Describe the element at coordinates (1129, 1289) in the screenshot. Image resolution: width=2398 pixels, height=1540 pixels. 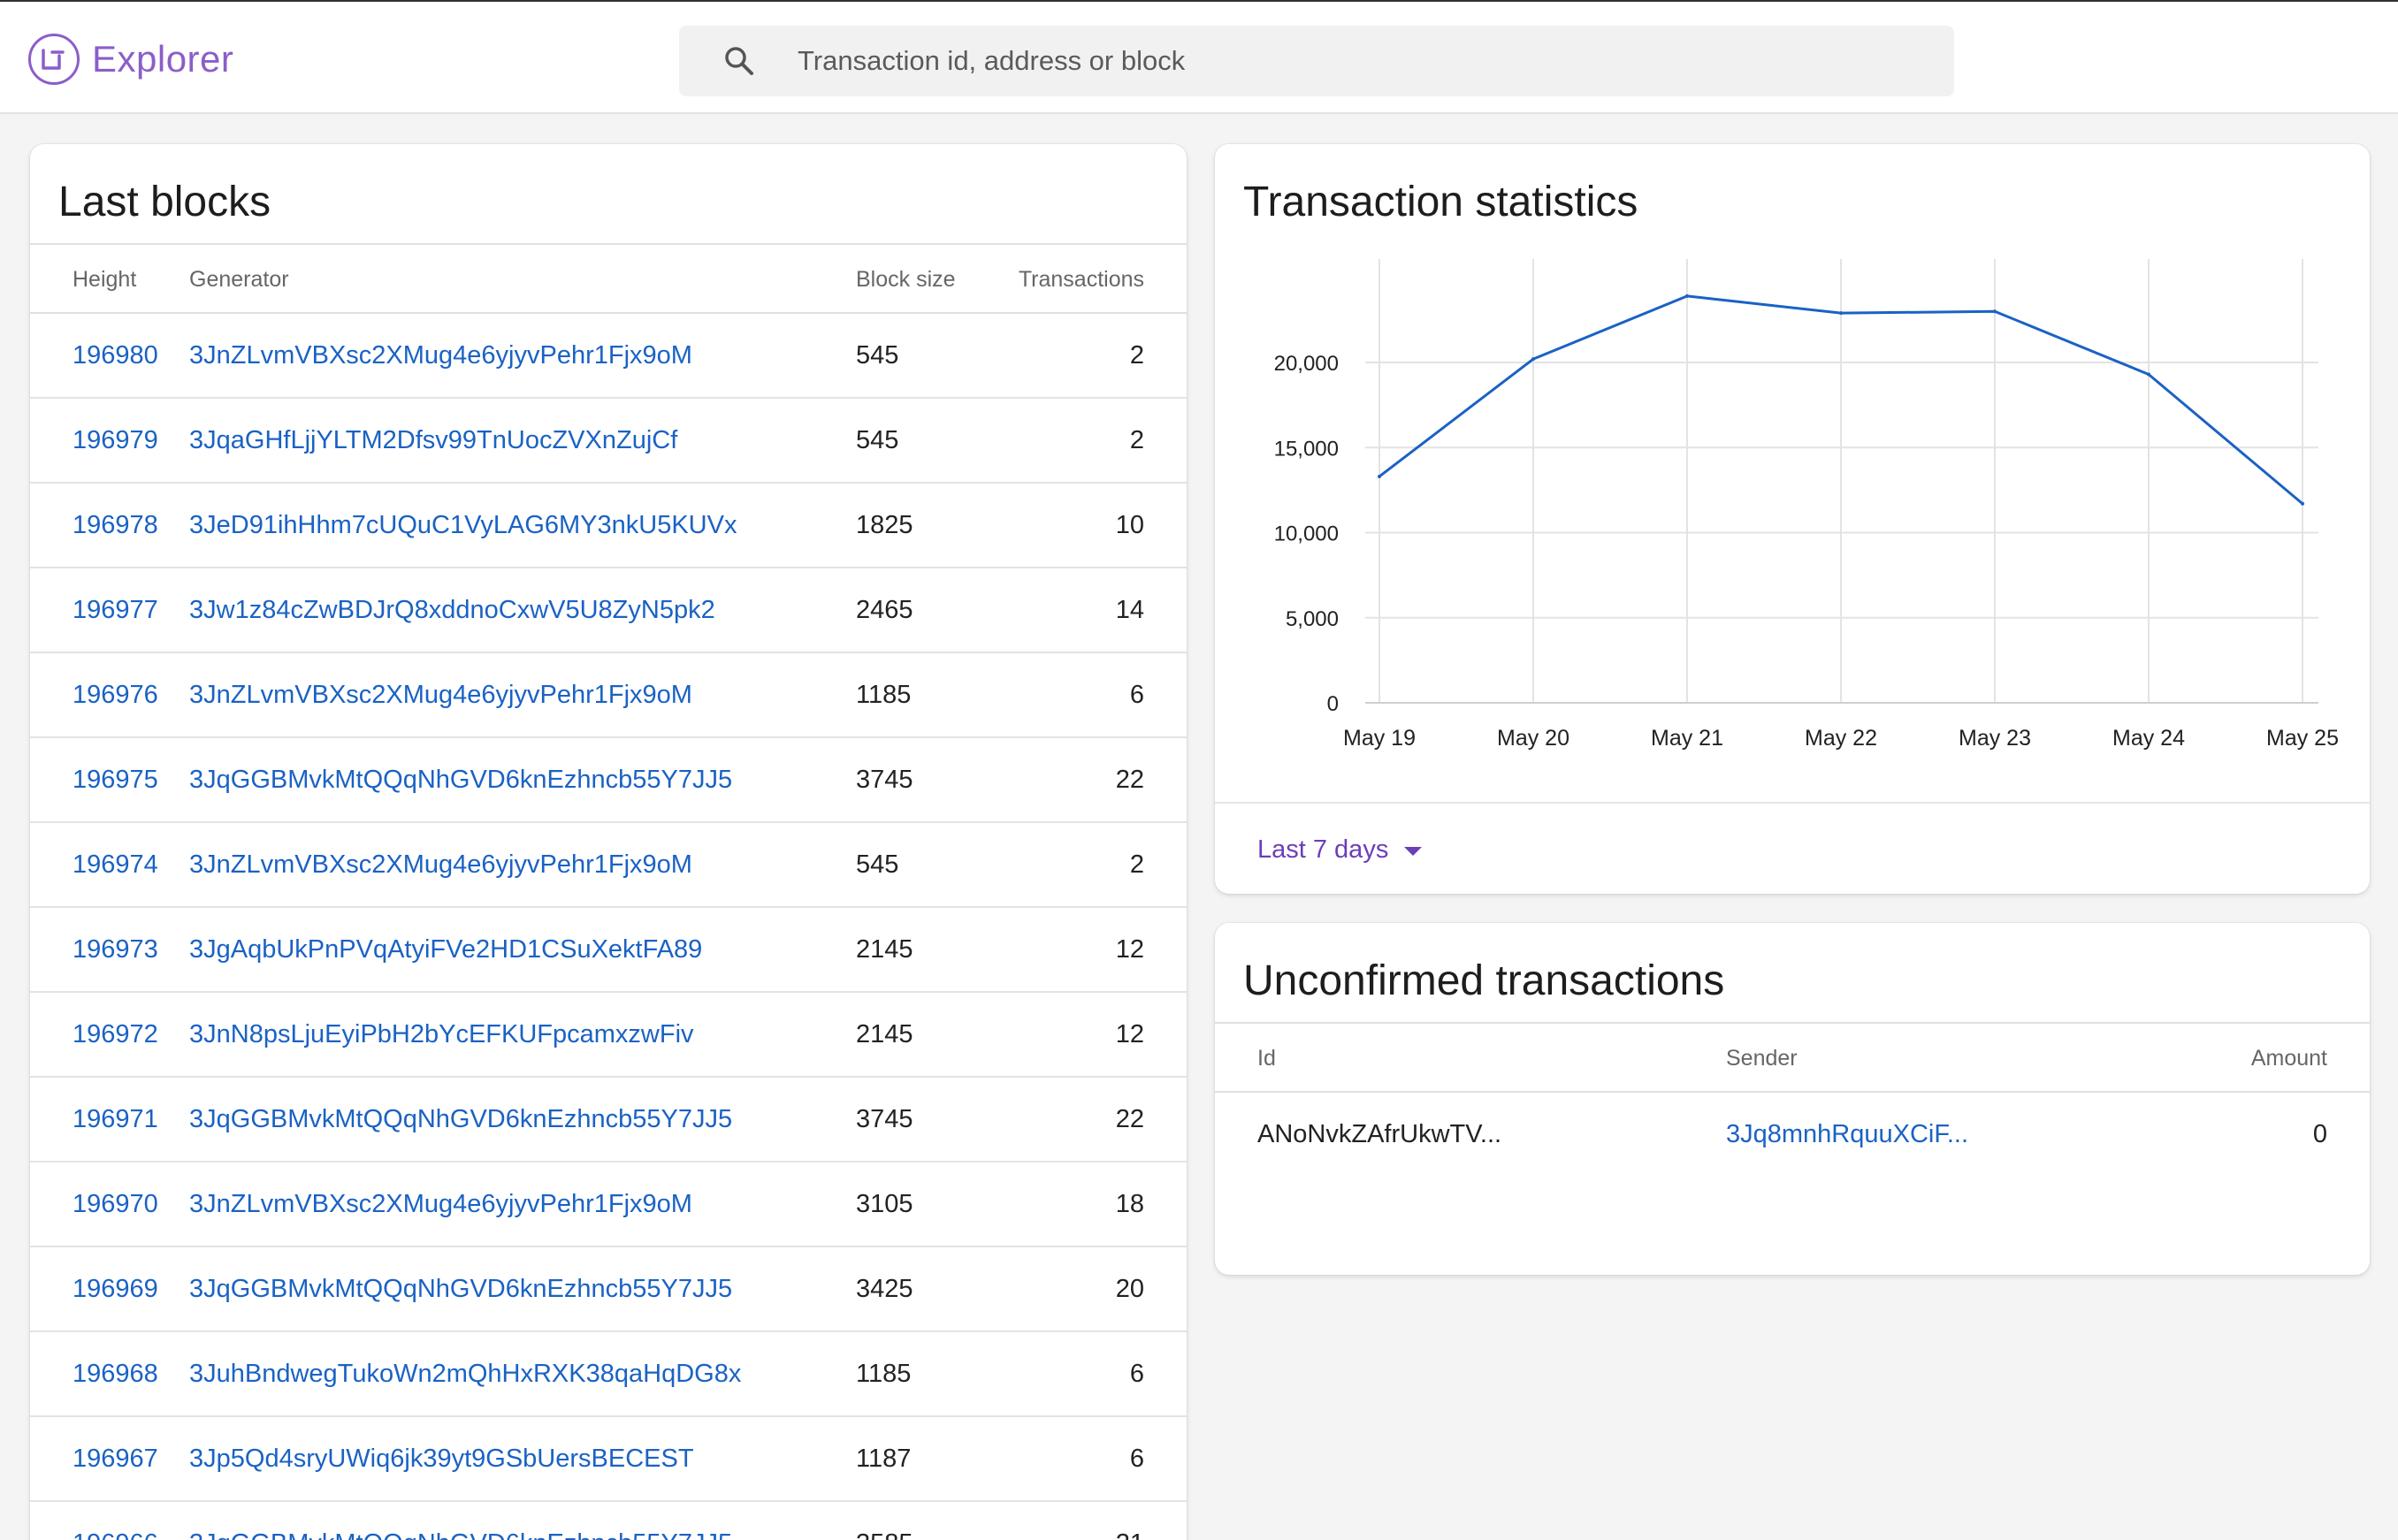
I see `transaction-count: 20` at that location.